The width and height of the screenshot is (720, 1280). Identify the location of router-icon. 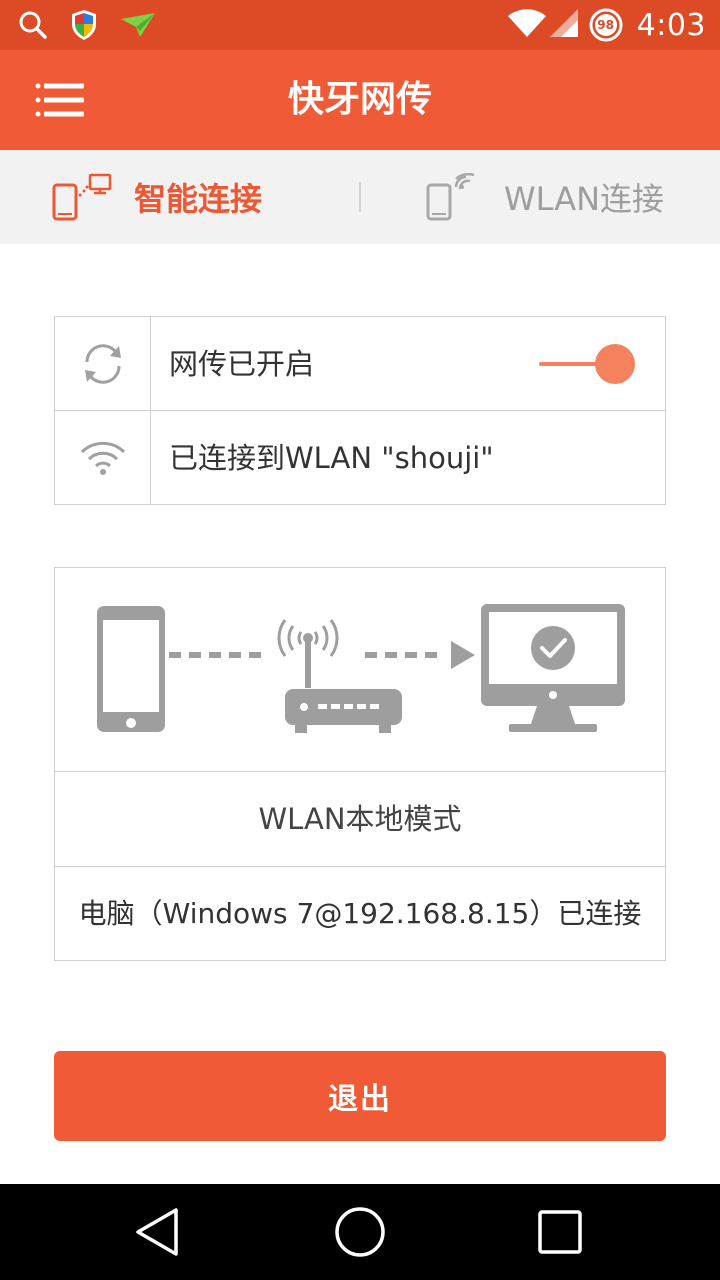
(339, 676).